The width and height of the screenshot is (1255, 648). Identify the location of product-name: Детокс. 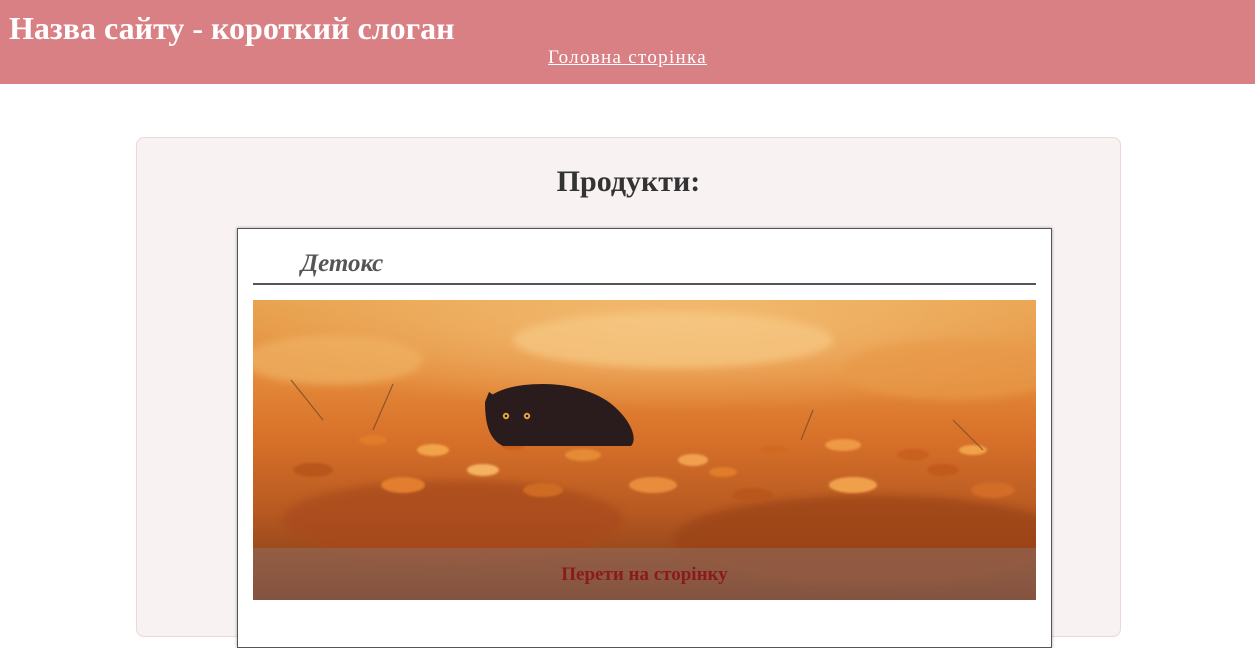
(342, 263).